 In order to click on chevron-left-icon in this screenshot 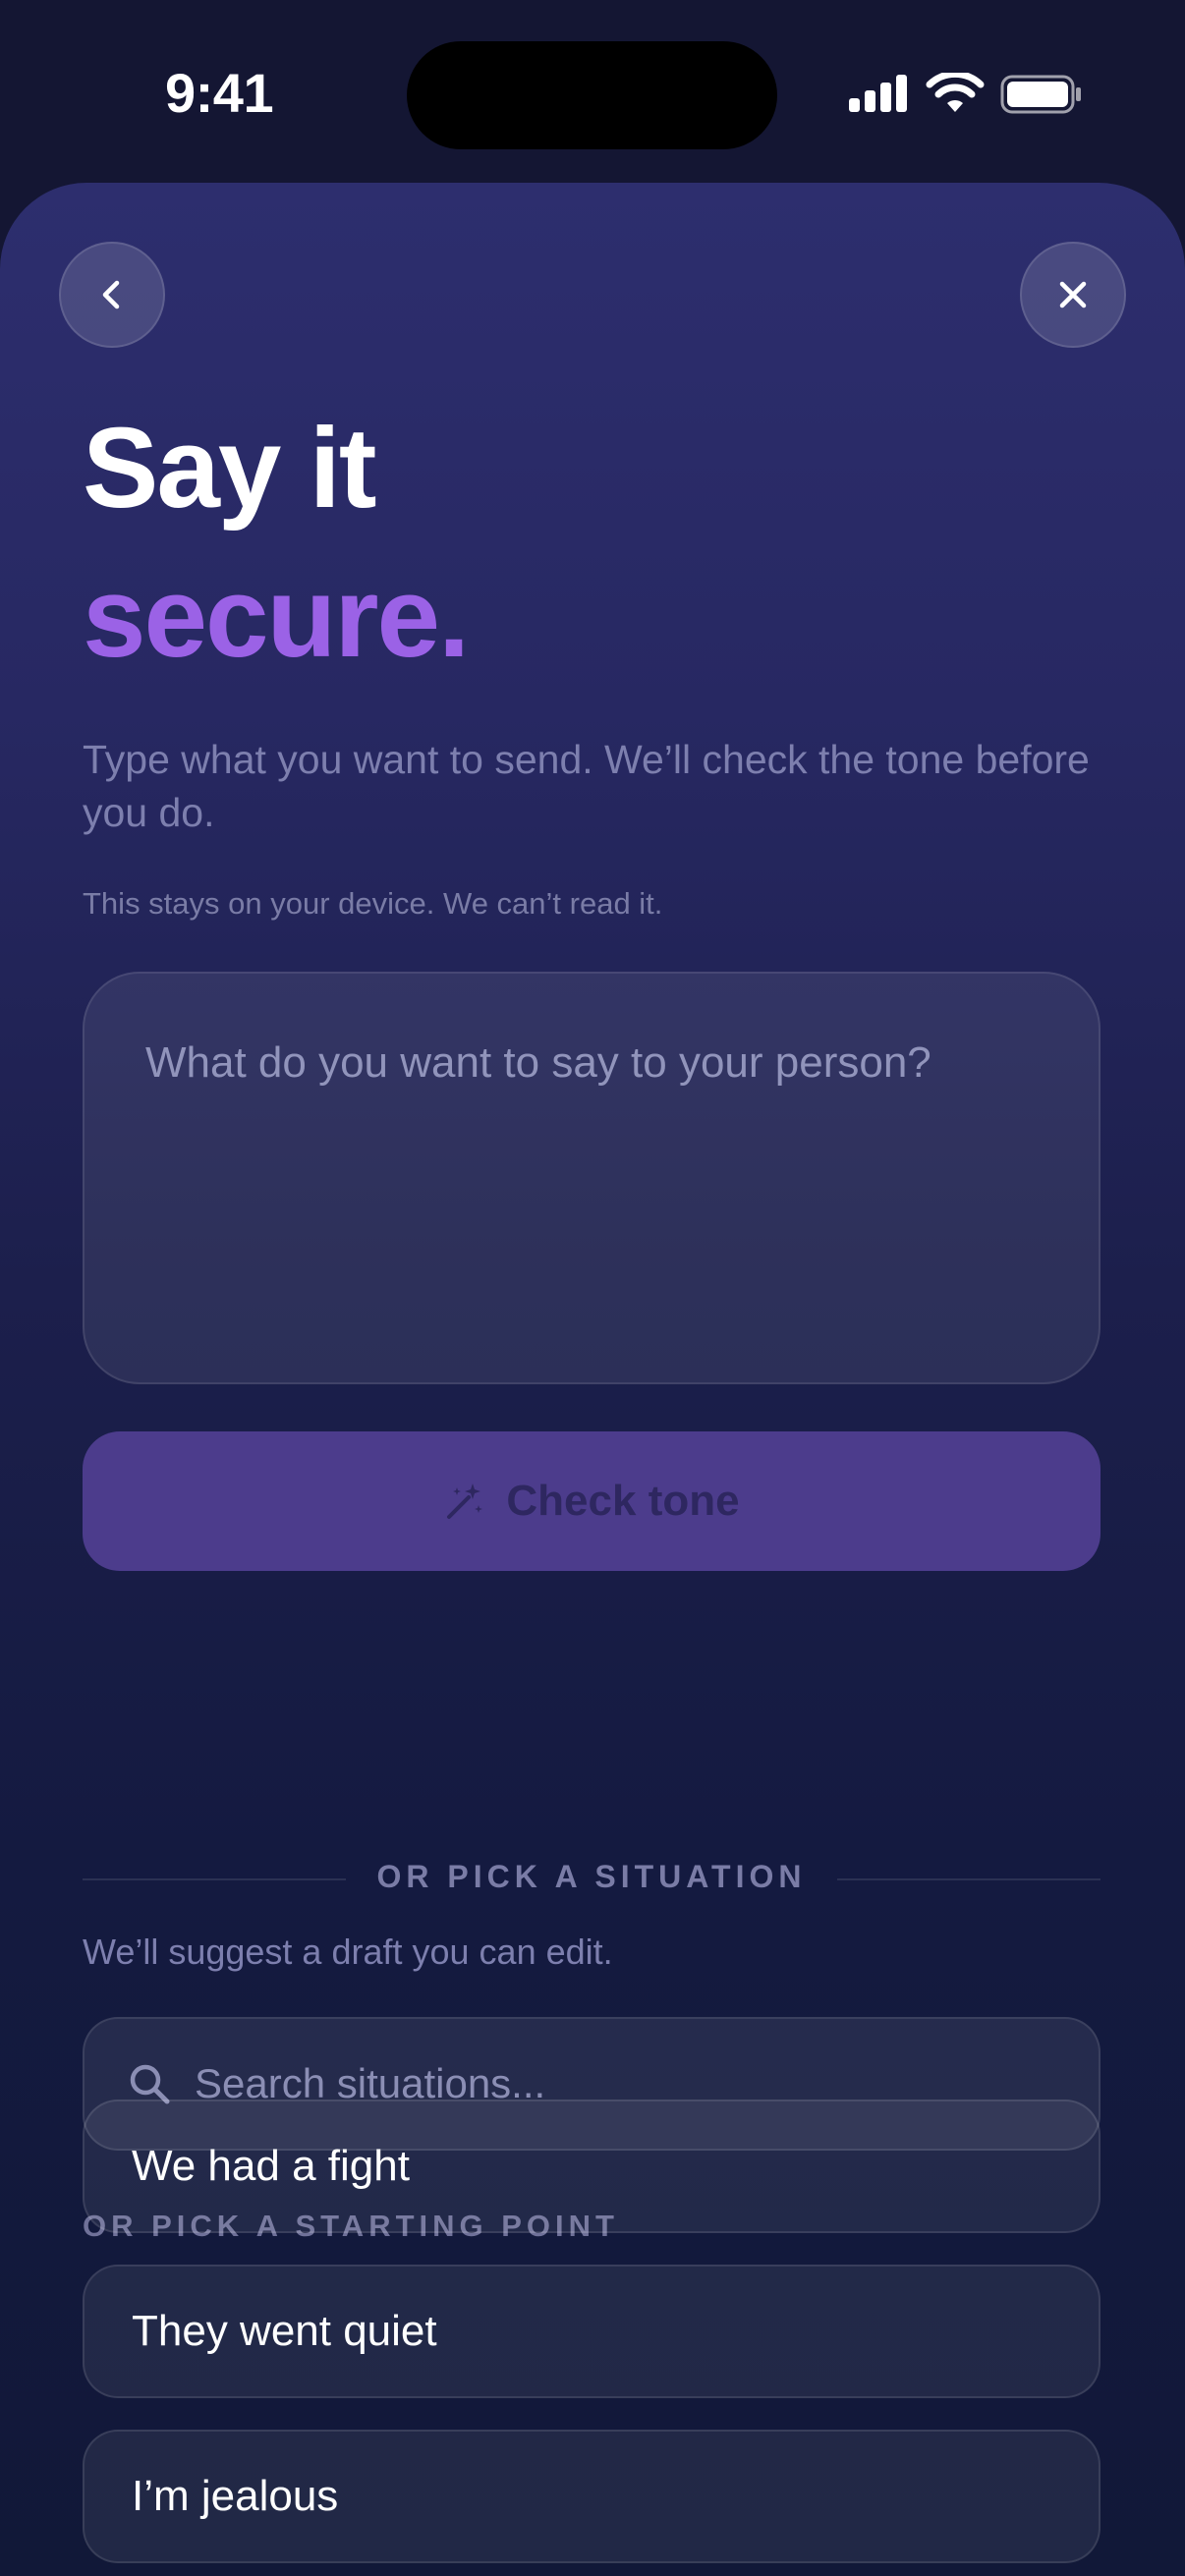, I will do `click(111, 294)`.